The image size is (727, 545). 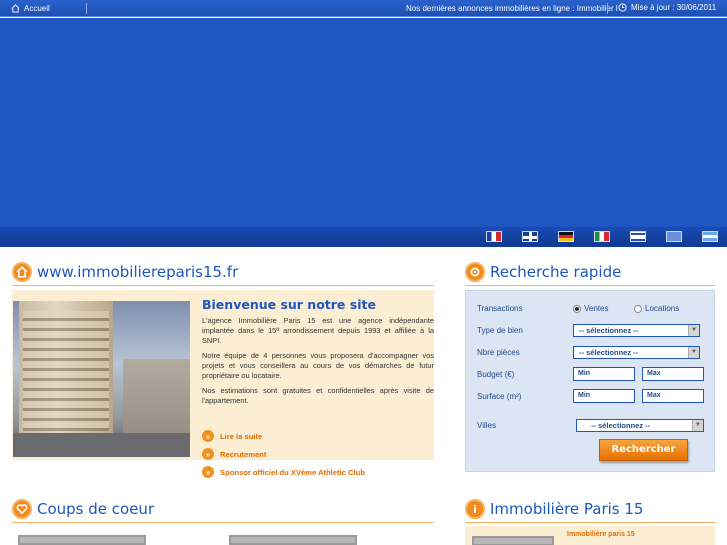 I want to click on type-label: Type de bien, so click(x=500, y=330).